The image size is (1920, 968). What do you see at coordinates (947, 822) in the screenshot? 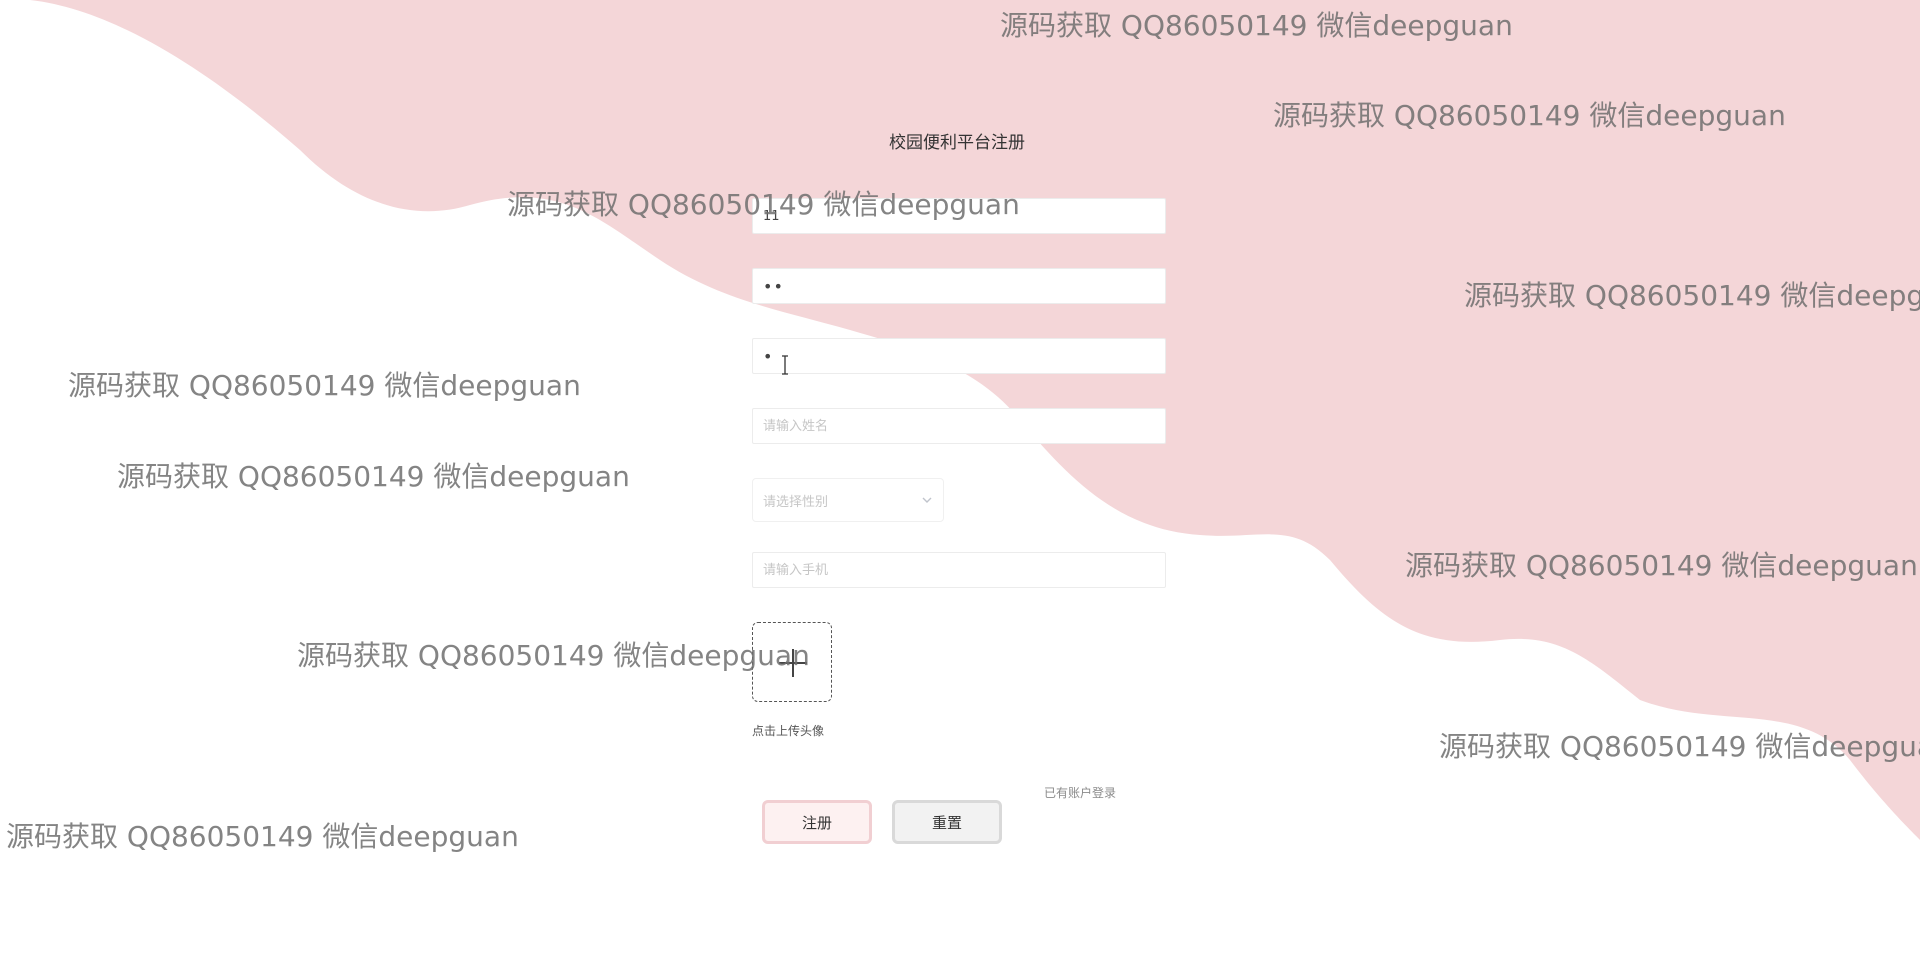
I see `reset-button: 重置` at bounding box center [947, 822].